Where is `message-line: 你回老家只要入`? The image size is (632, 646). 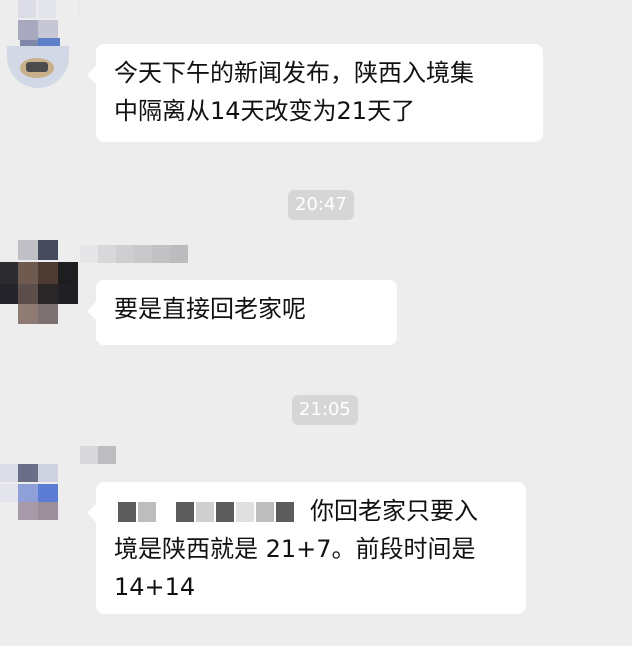 message-line: 你回老家只要入 is located at coordinates (311, 511).